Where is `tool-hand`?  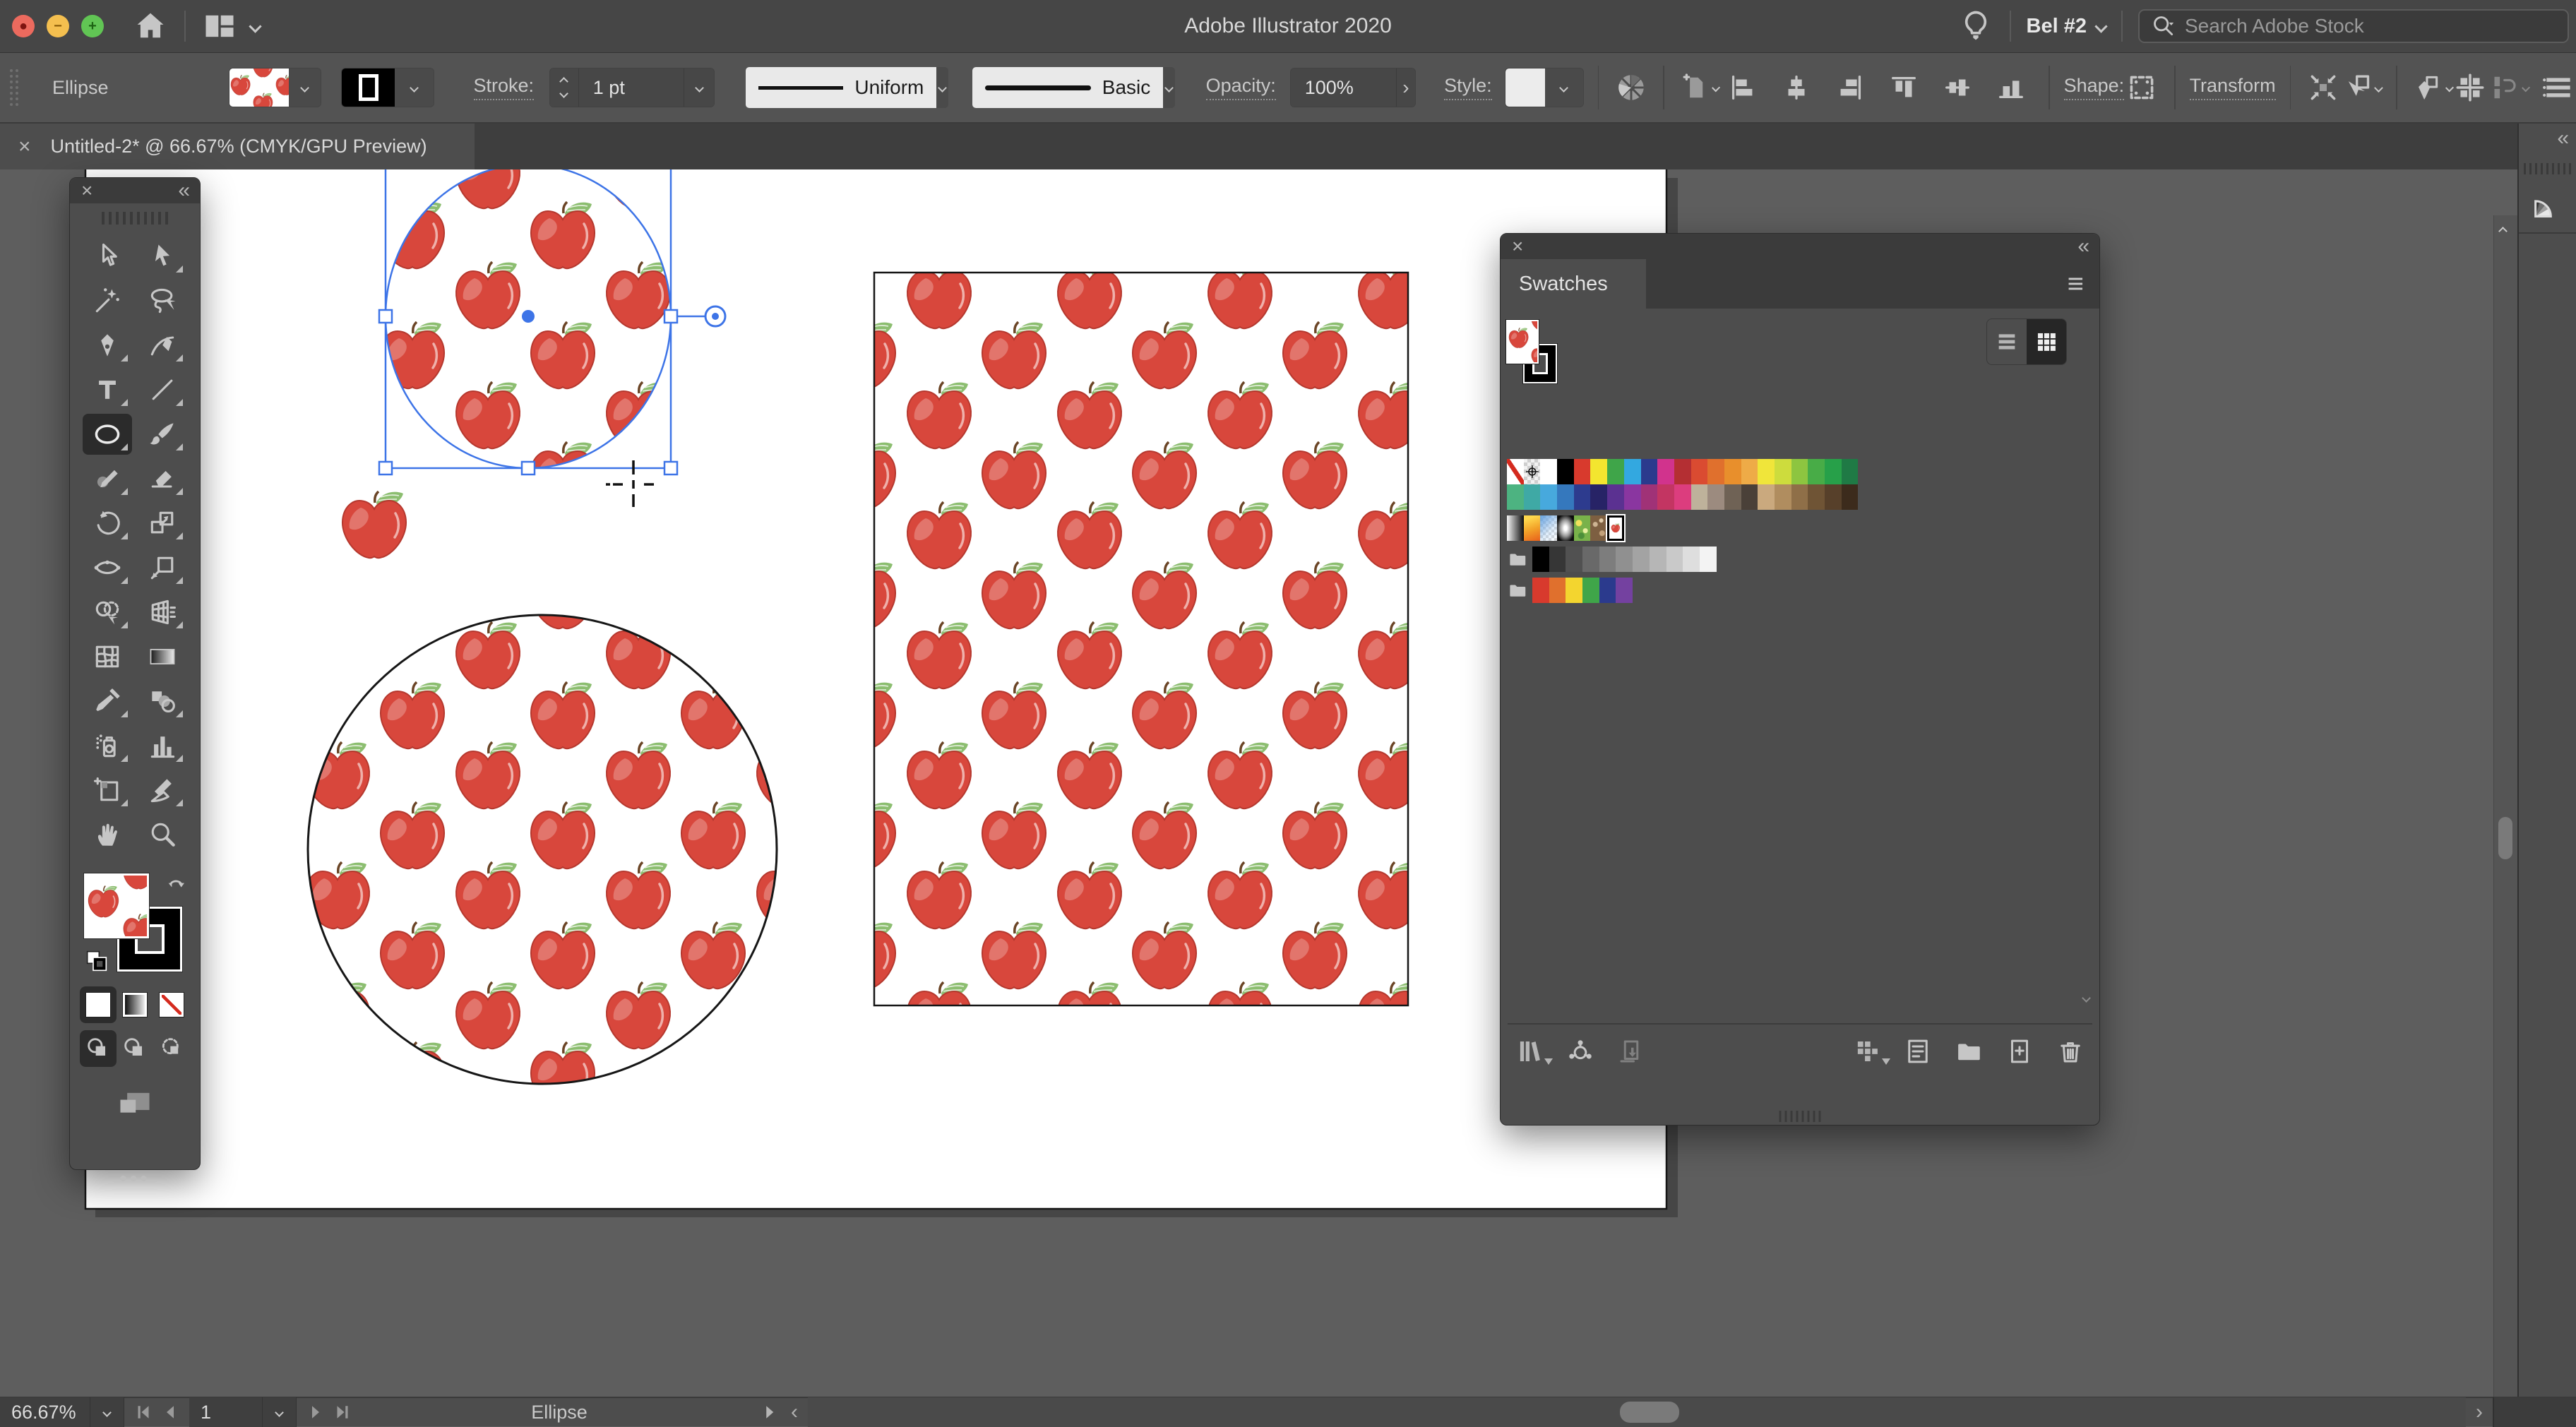 tool-hand is located at coordinates (107, 834).